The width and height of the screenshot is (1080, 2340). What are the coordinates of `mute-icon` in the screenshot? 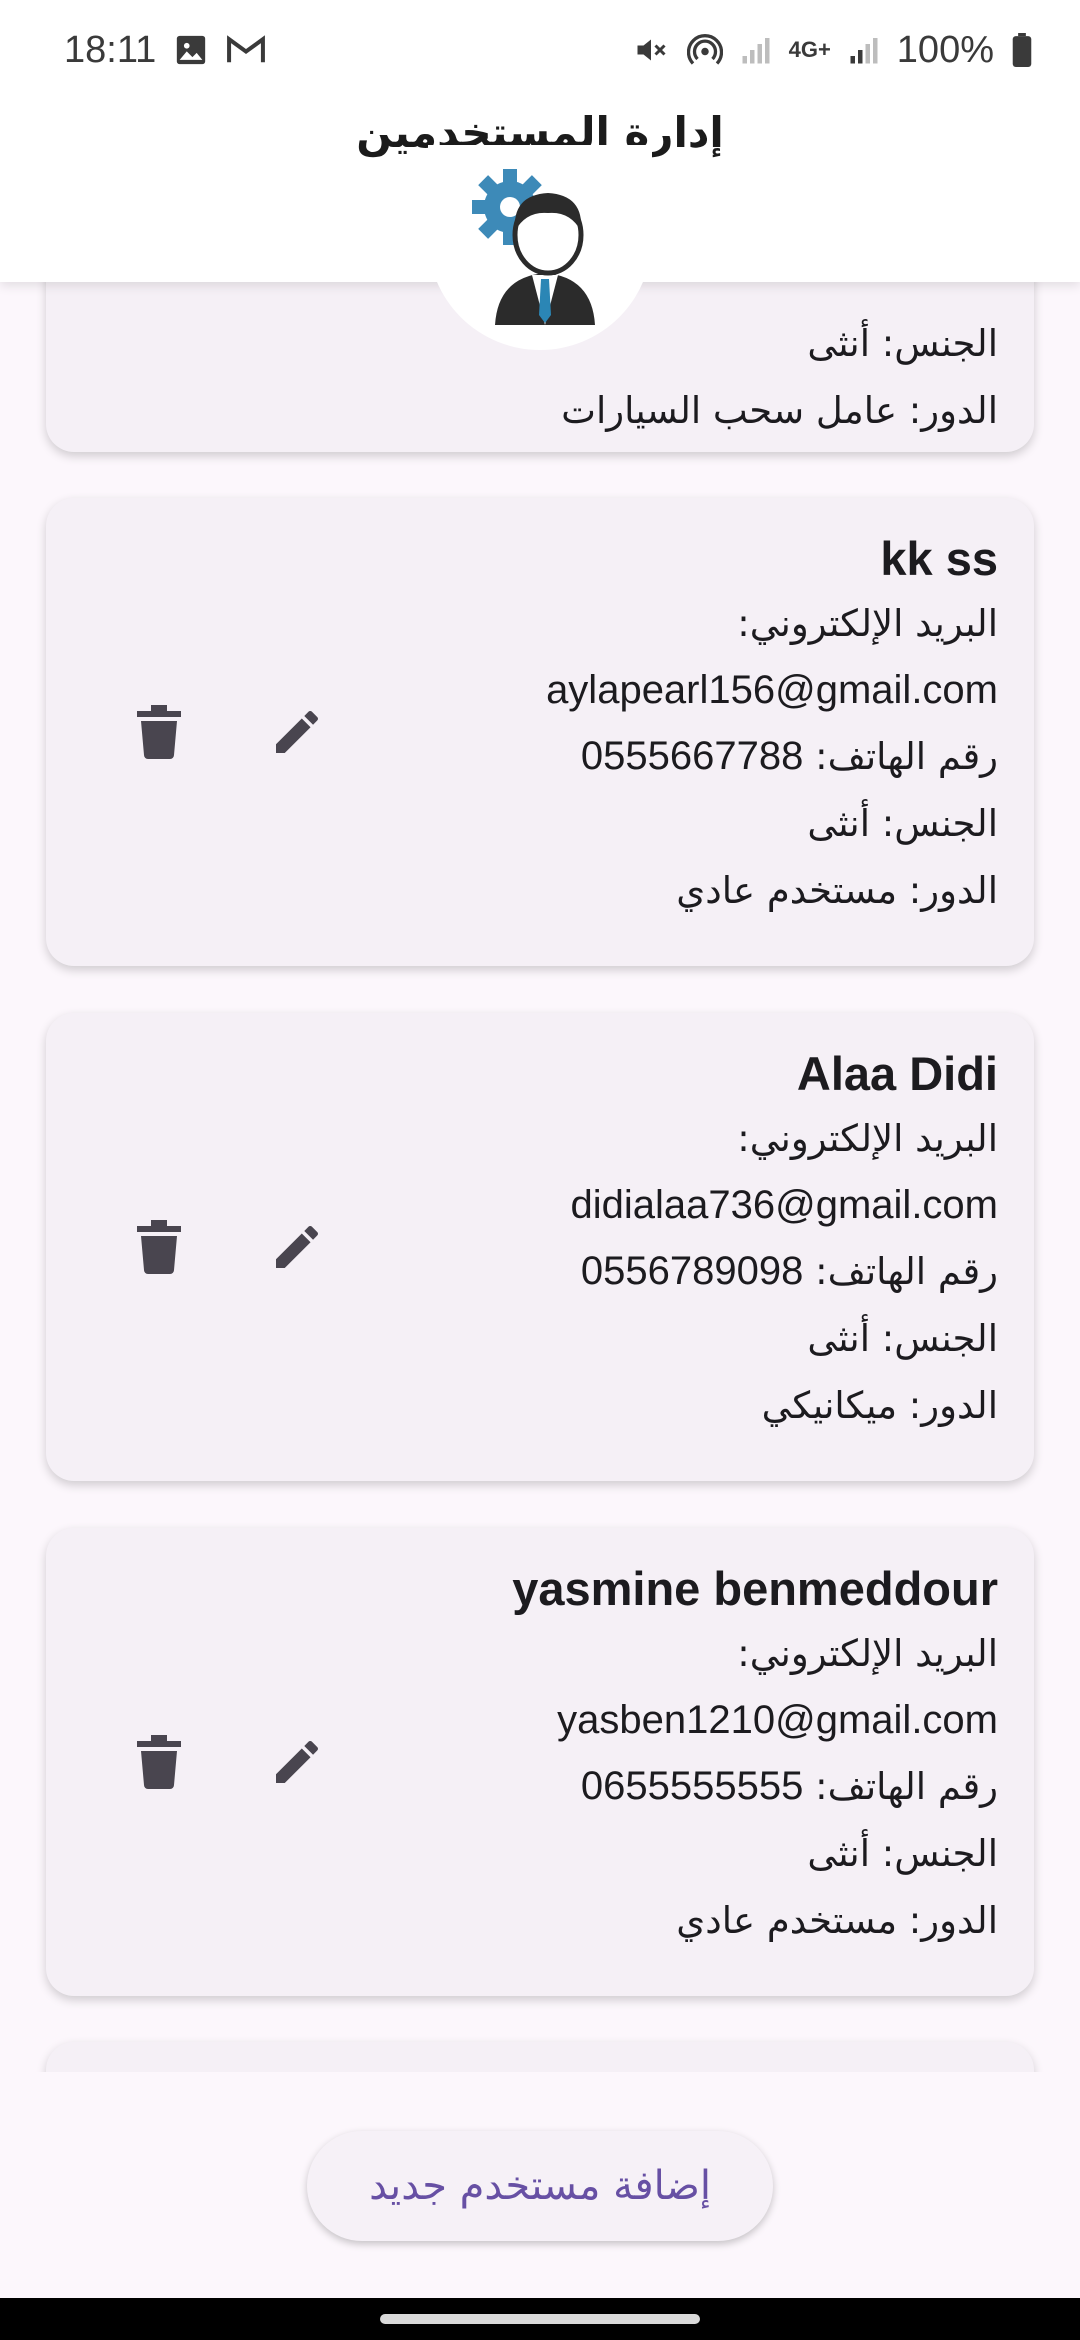 It's located at (651, 50).